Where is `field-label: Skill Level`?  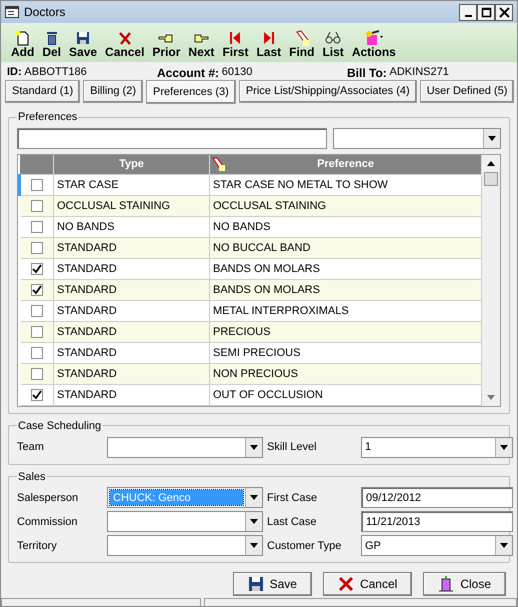 field-label: Skill Level is located at coordinates (292, 447).